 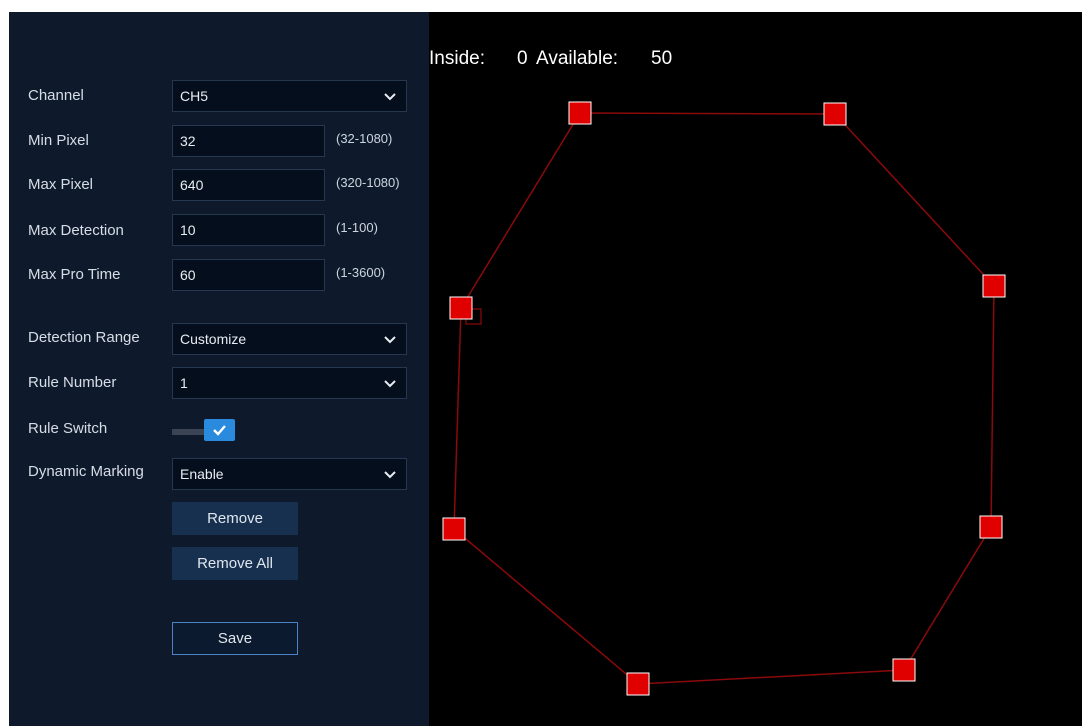 I want to click on detection-range-value: Customize, so click(x=213, y=339).